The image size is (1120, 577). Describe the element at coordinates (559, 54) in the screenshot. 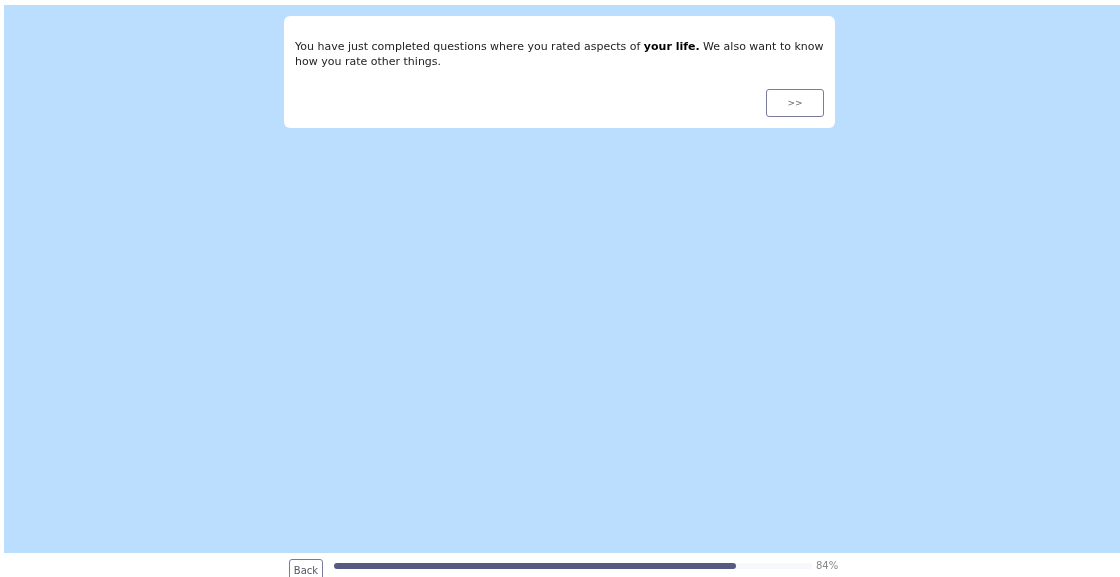

I see `question-text: You have just completed questions where you rated aspects of your life. We also want to know how you rate other things.` at that location.